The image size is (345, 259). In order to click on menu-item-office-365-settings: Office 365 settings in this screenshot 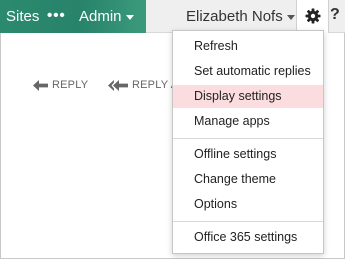, I will do `click(248, 237)`.